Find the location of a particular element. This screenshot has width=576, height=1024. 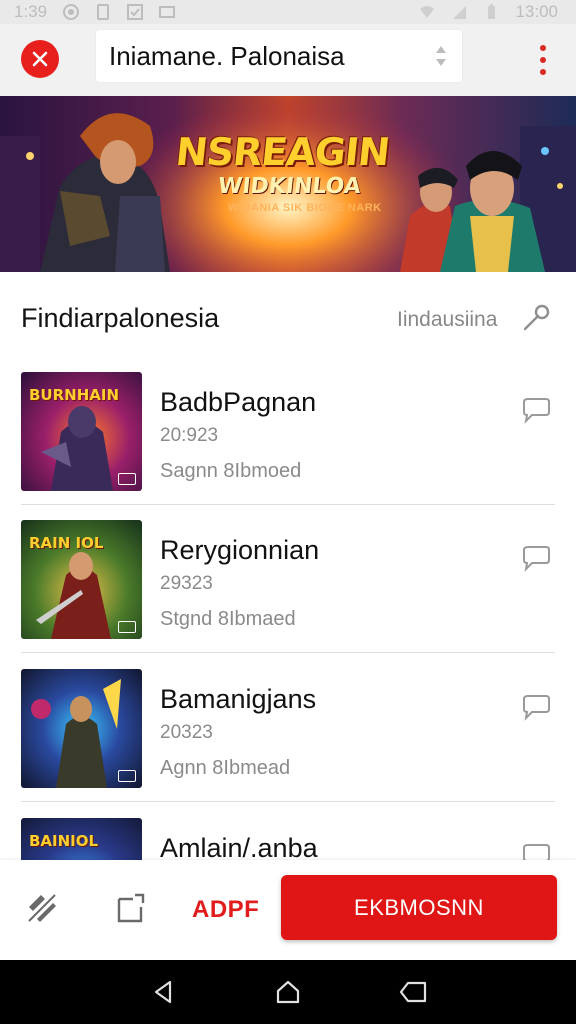

status-bar: 1:39 13:00 is located at coordinates (288, 12).